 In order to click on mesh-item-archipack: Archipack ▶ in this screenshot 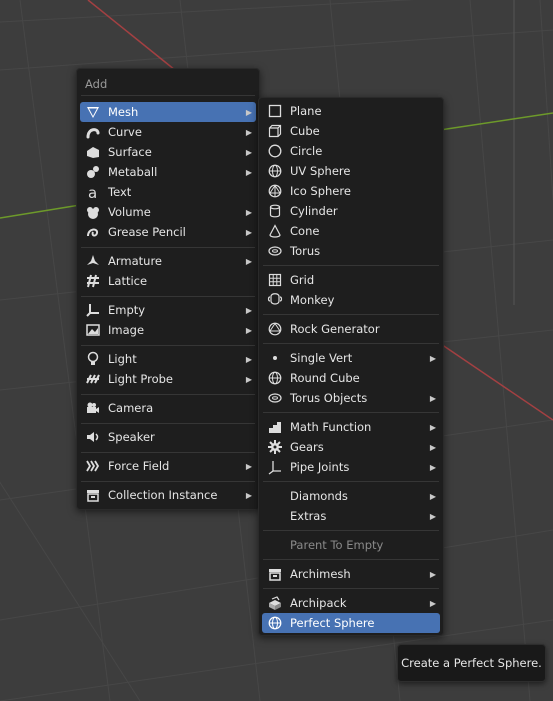, I will do `click(351, 603)`.